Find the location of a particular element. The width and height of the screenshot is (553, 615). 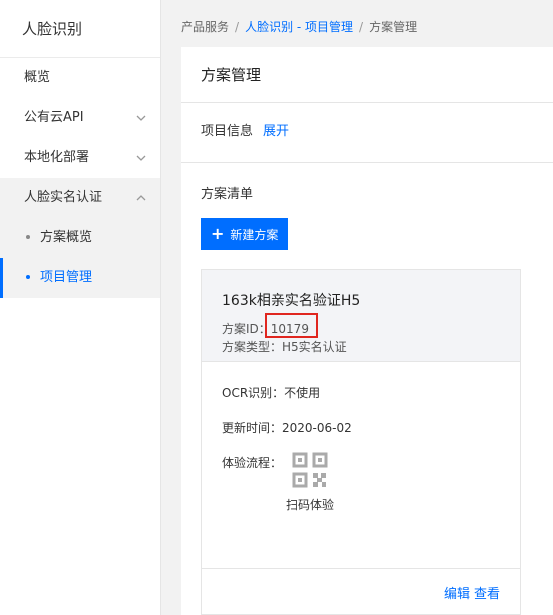

qr-scan-label: 扫码体验 is located at coordinates (310, 505).